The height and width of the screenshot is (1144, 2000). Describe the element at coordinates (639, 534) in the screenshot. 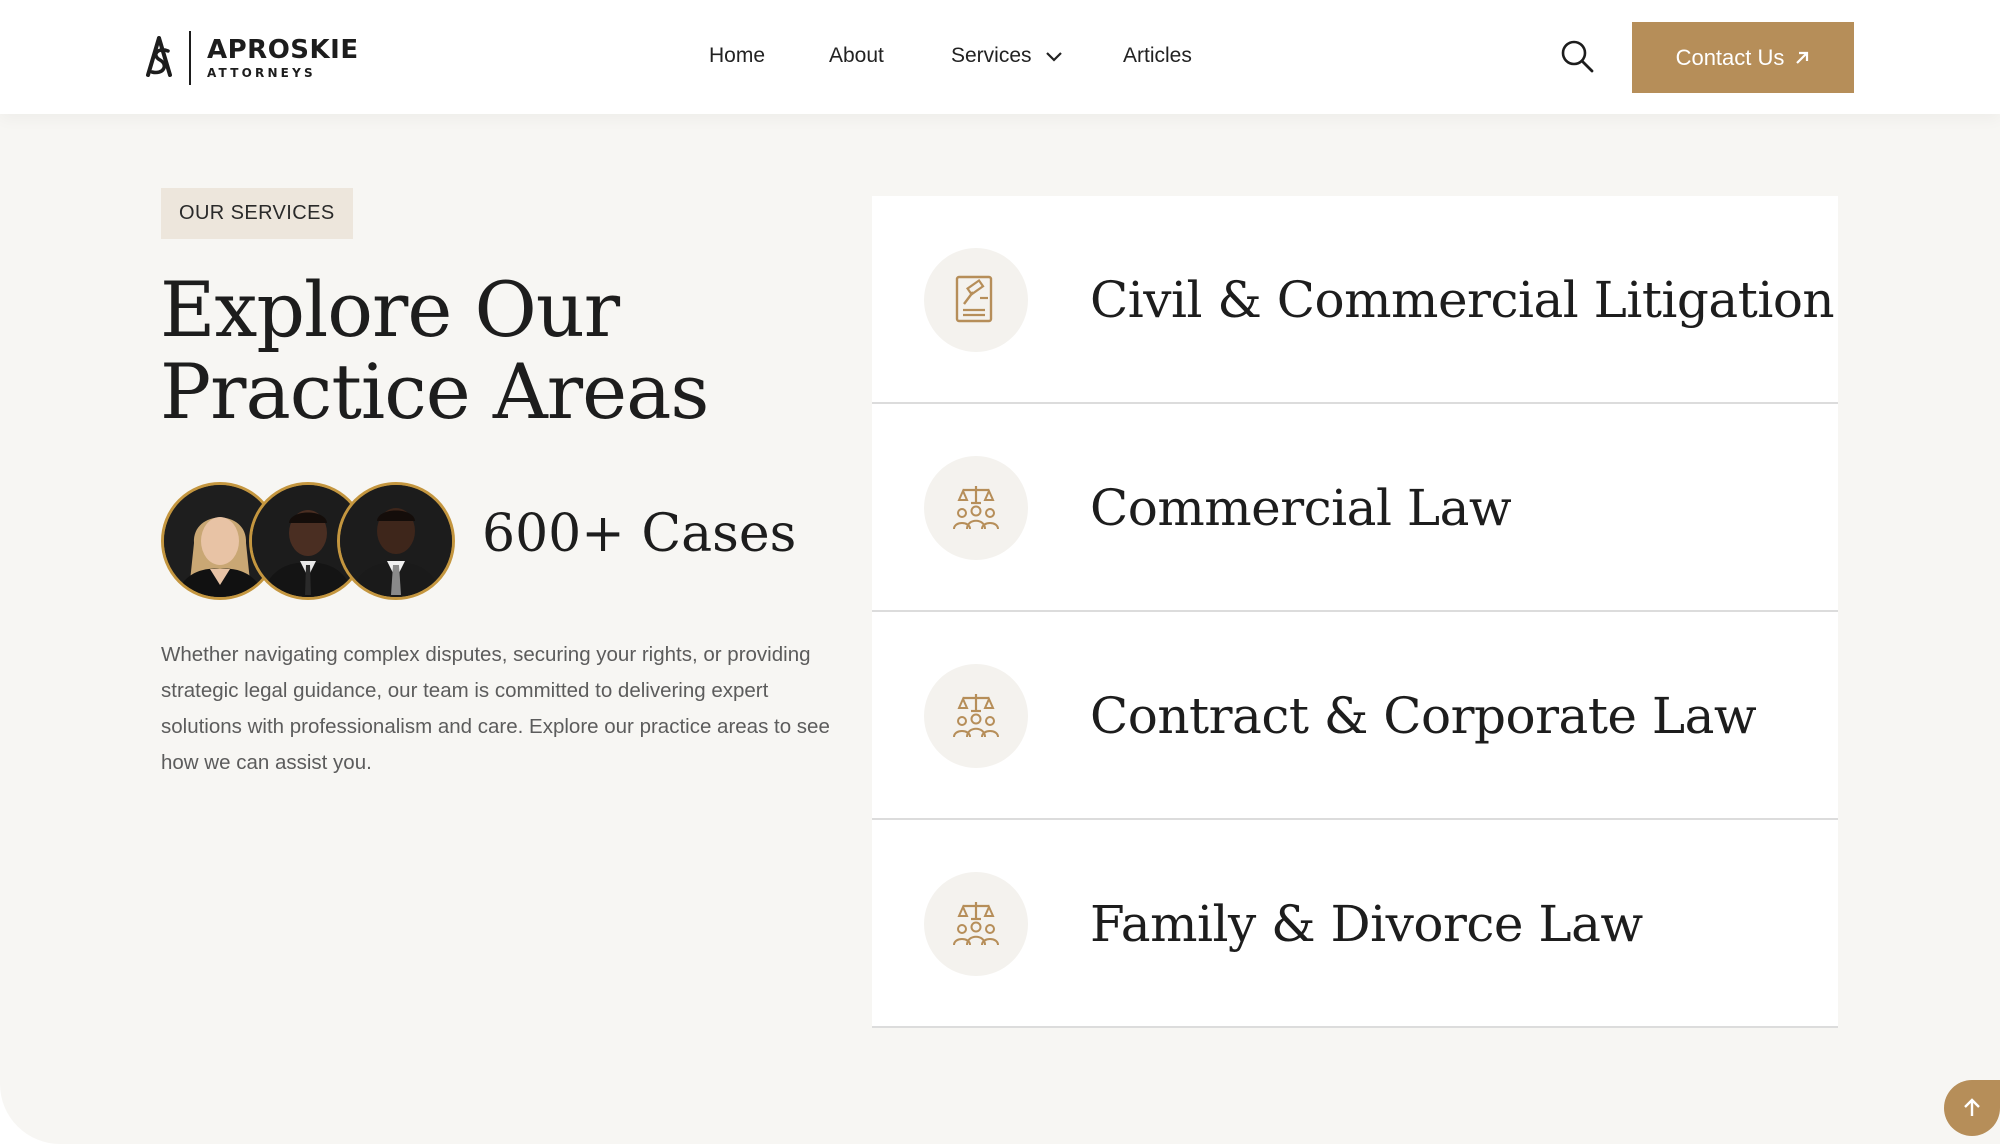

I see `cases-count: 600+ Cases` at that location.